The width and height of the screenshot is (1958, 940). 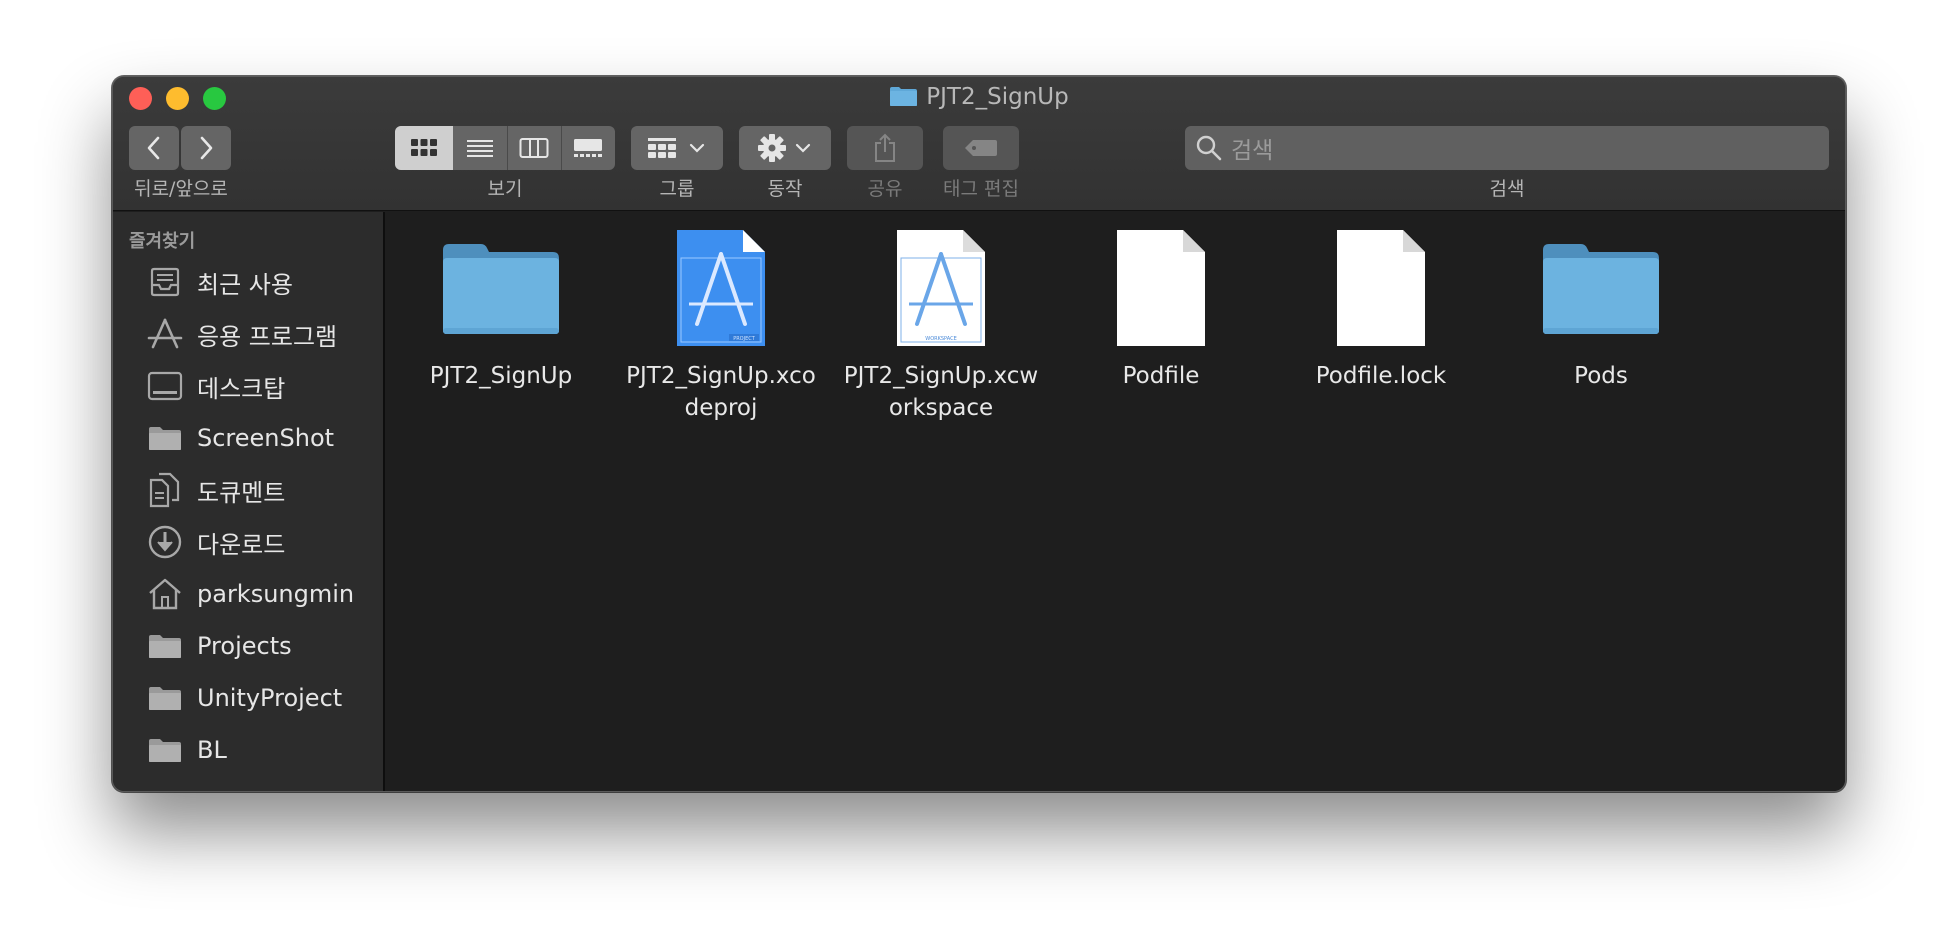 I want to click on group-label: 그룹, so click(x=677, y=189).